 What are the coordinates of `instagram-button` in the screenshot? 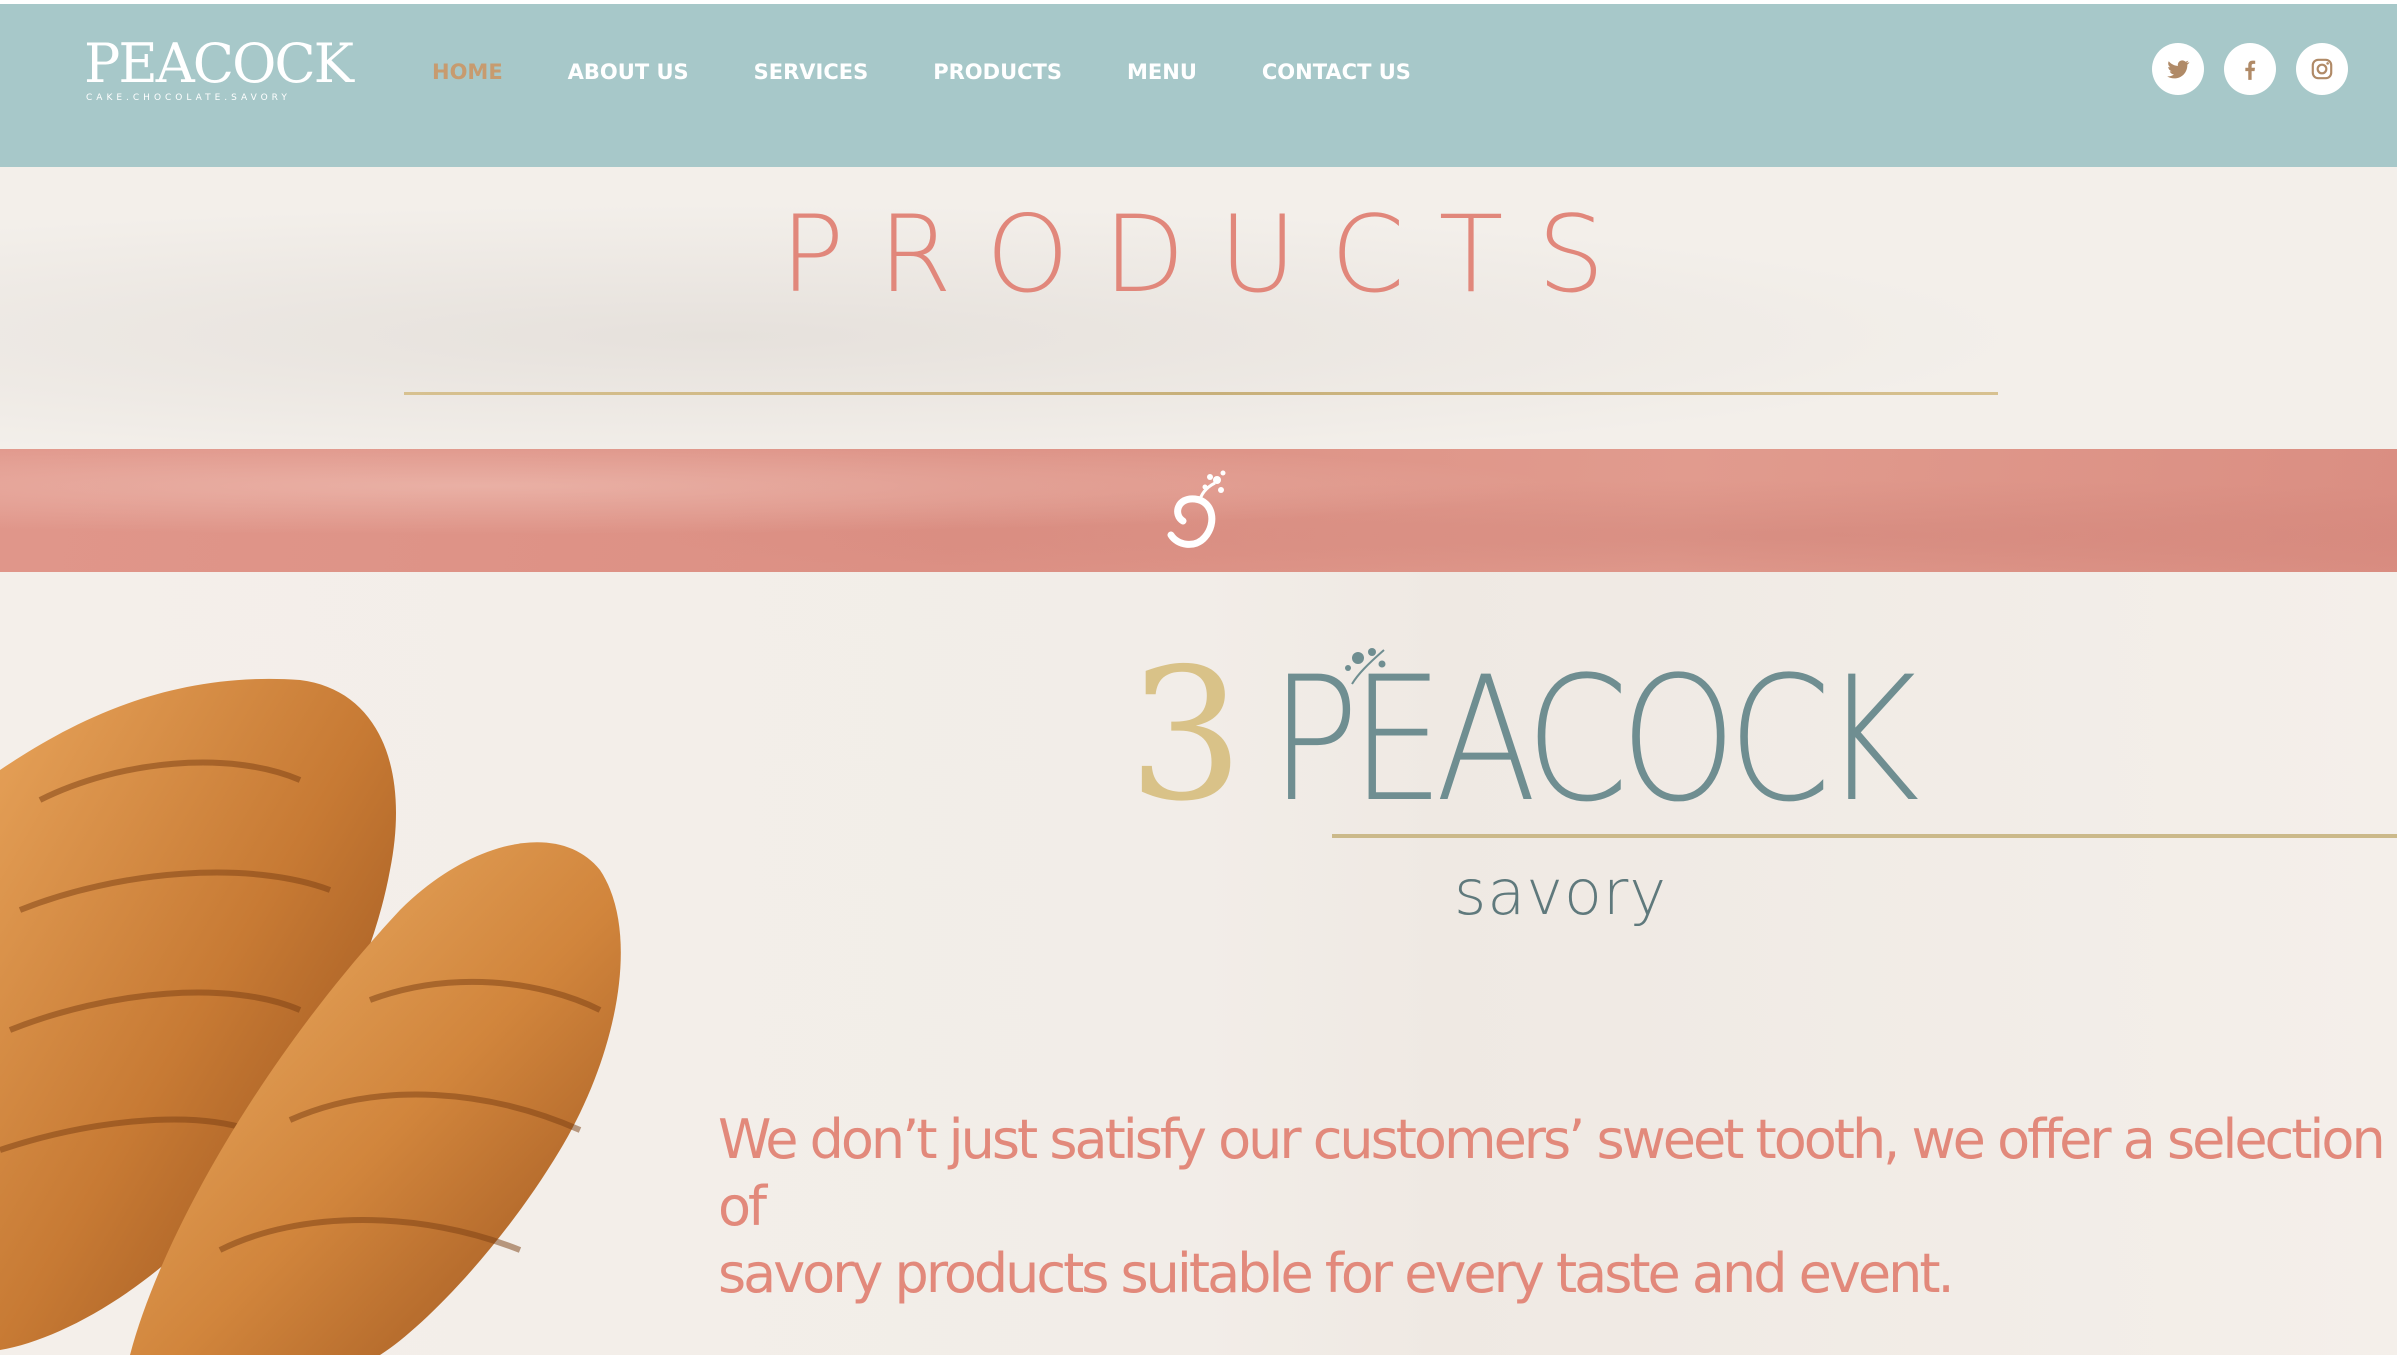 It's located at (2322, 69).